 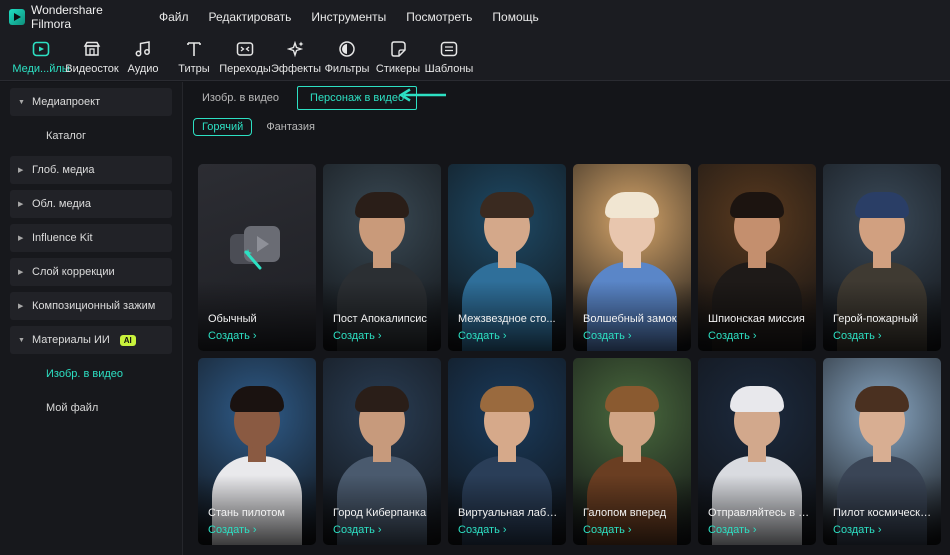 I want to click on sidebar-item-cloud-media: ▶ Обл. медиа, so click(x=91, y=204).